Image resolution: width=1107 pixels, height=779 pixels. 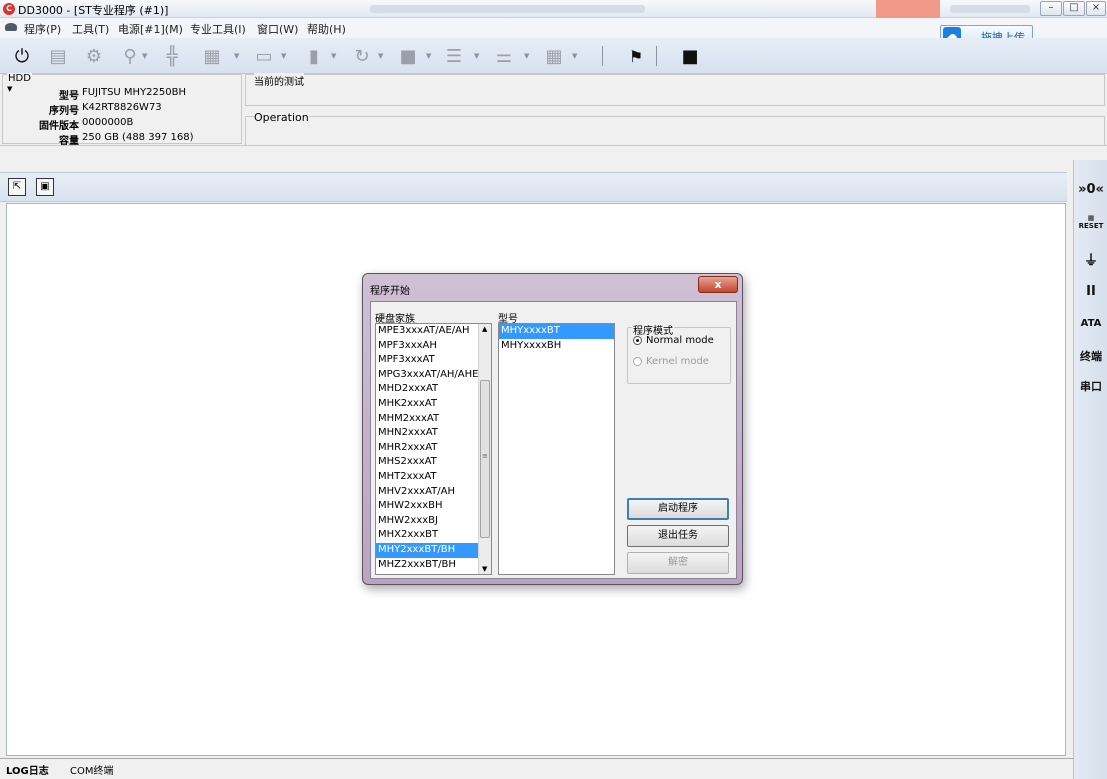 What do you see at coordinates (679, 353) in the screenshot?
I see `program-mode-group: 程序模式 Normal mode Kernel mode` at bounding box center [679, 353].